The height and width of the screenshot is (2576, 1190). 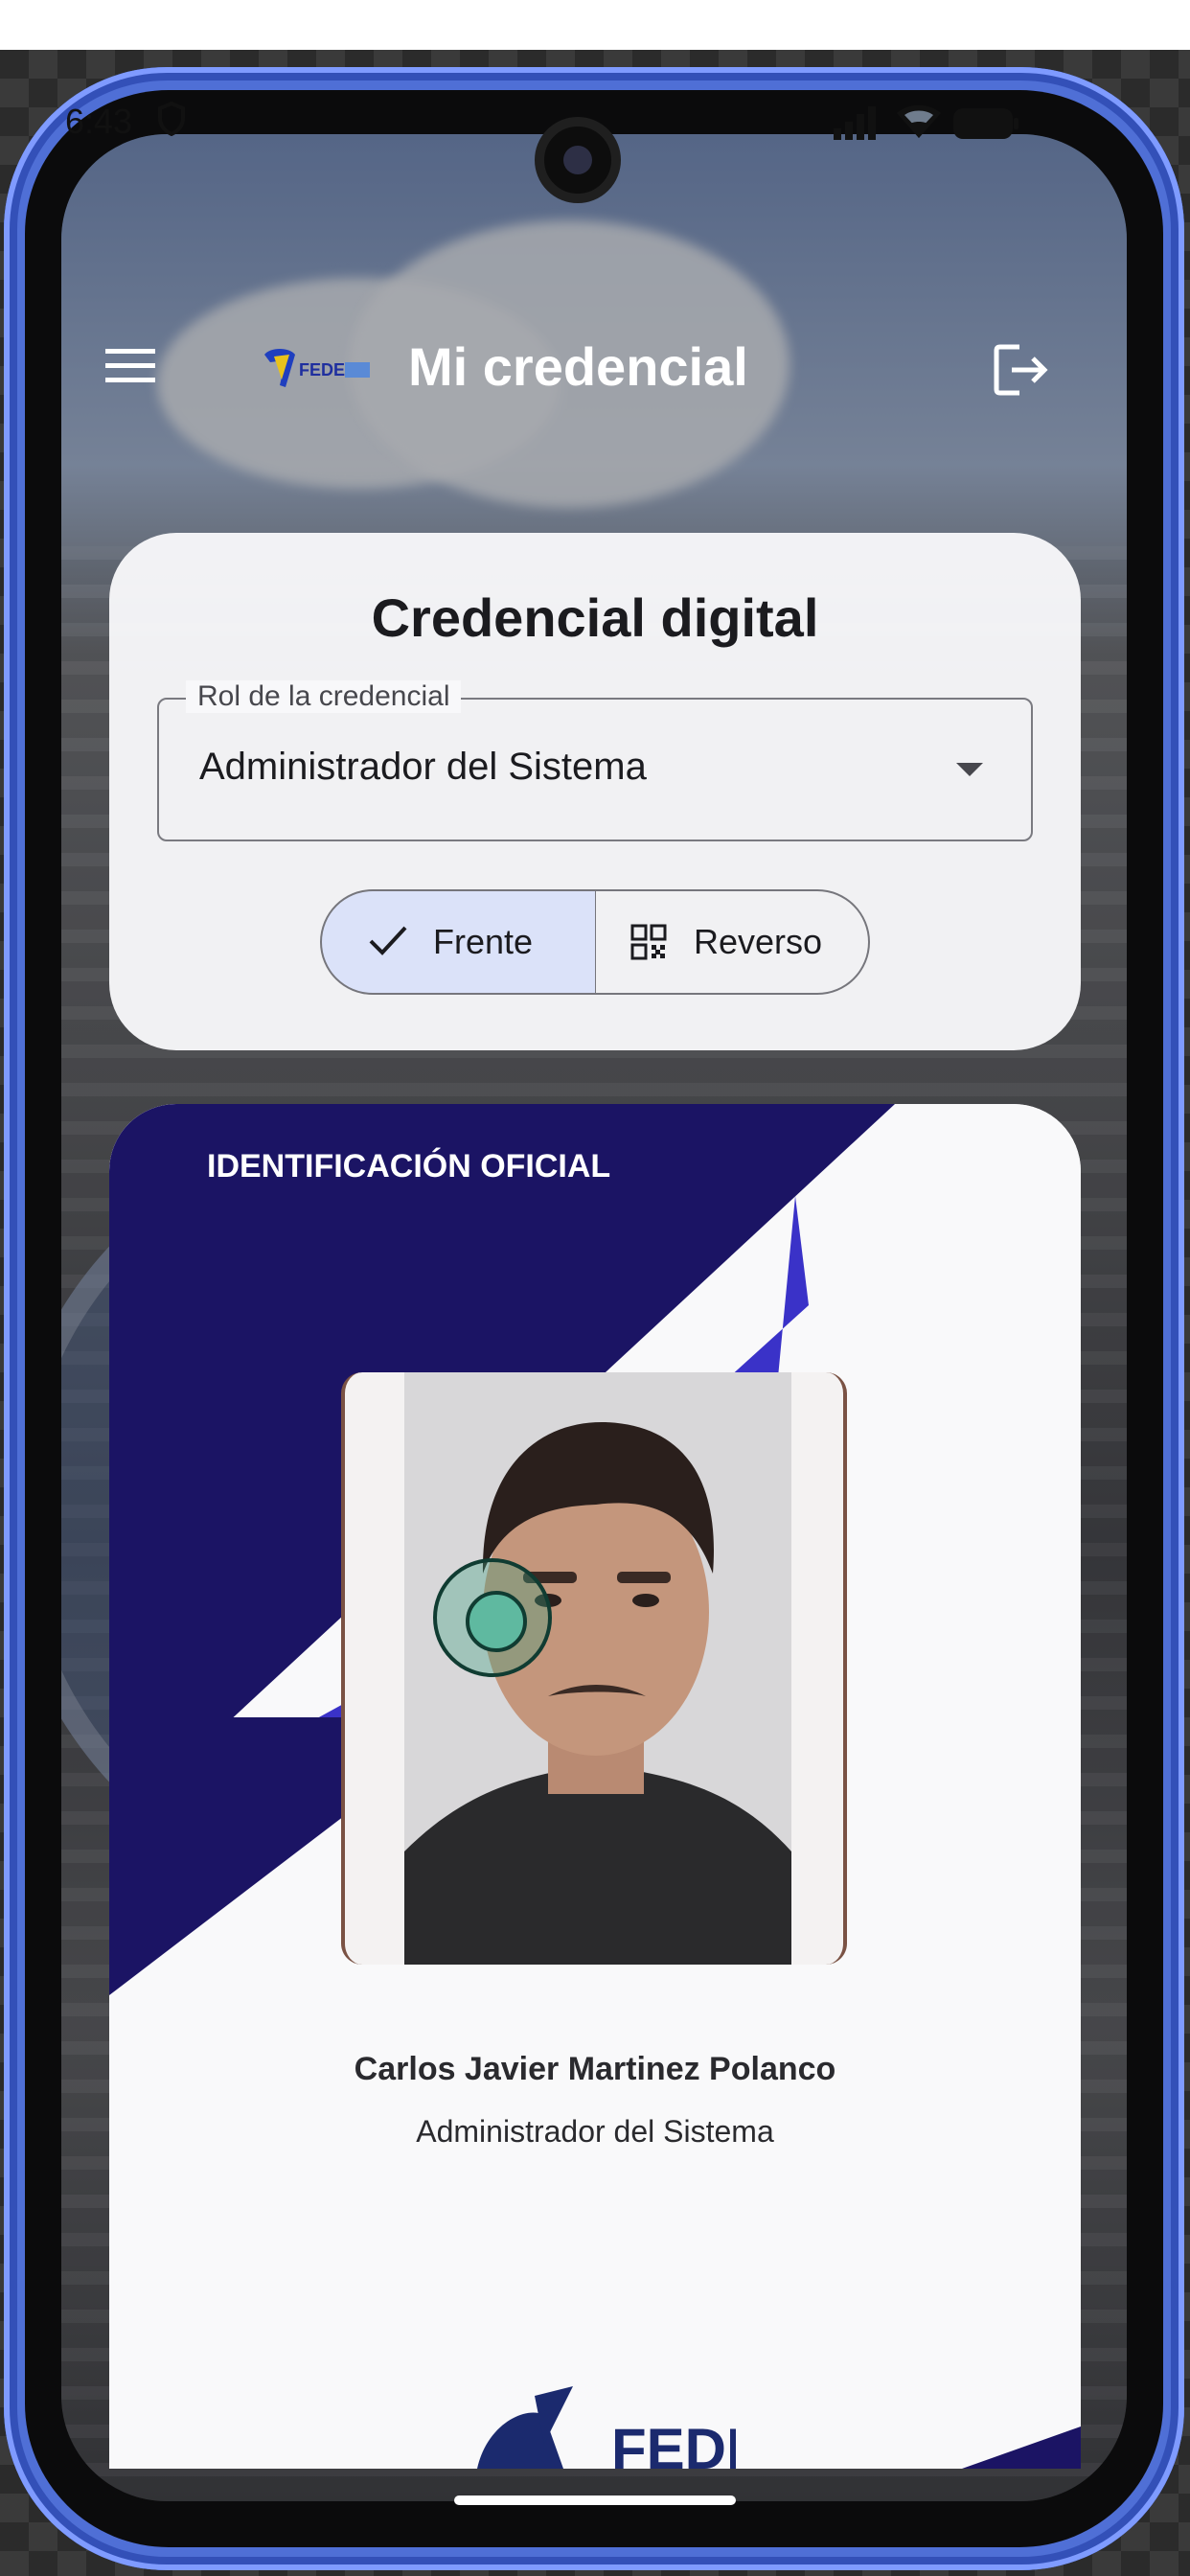 I want to click on segment-frente-label: Frente, so click(x=484, y=941).